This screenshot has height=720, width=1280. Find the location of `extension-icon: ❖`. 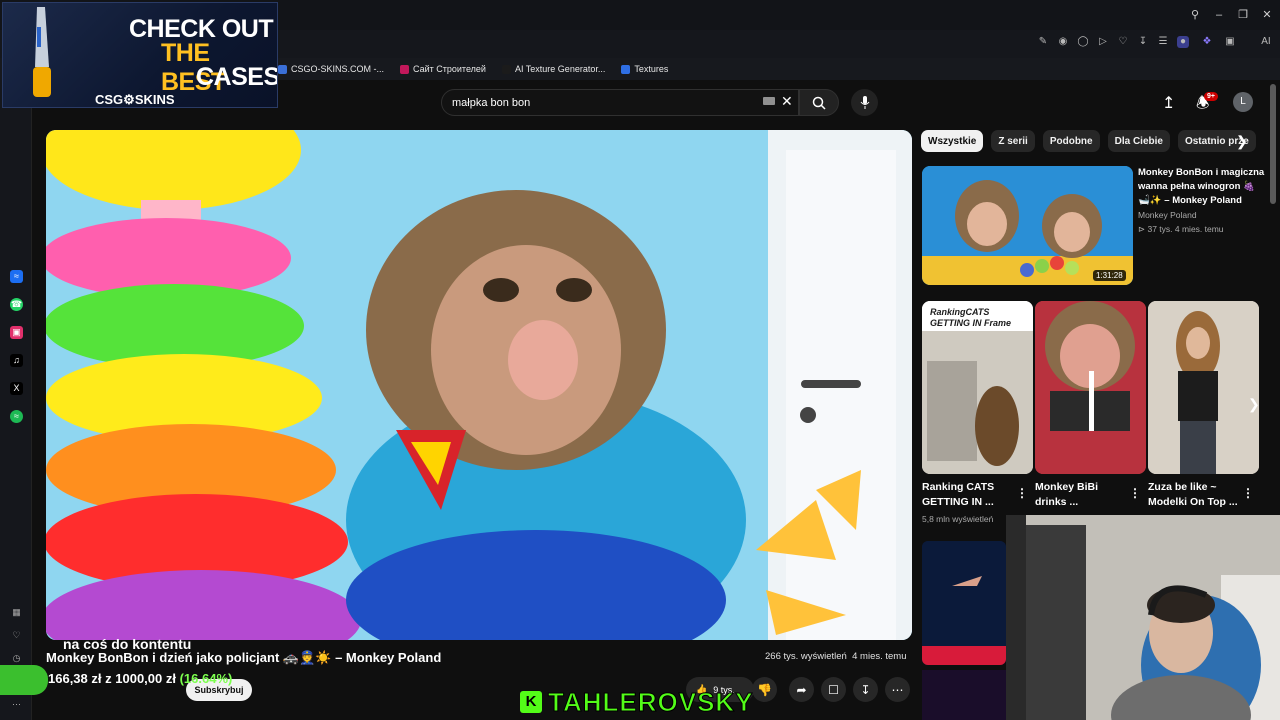

extension-icon: ❖ is located at coordinates (1207, 42).